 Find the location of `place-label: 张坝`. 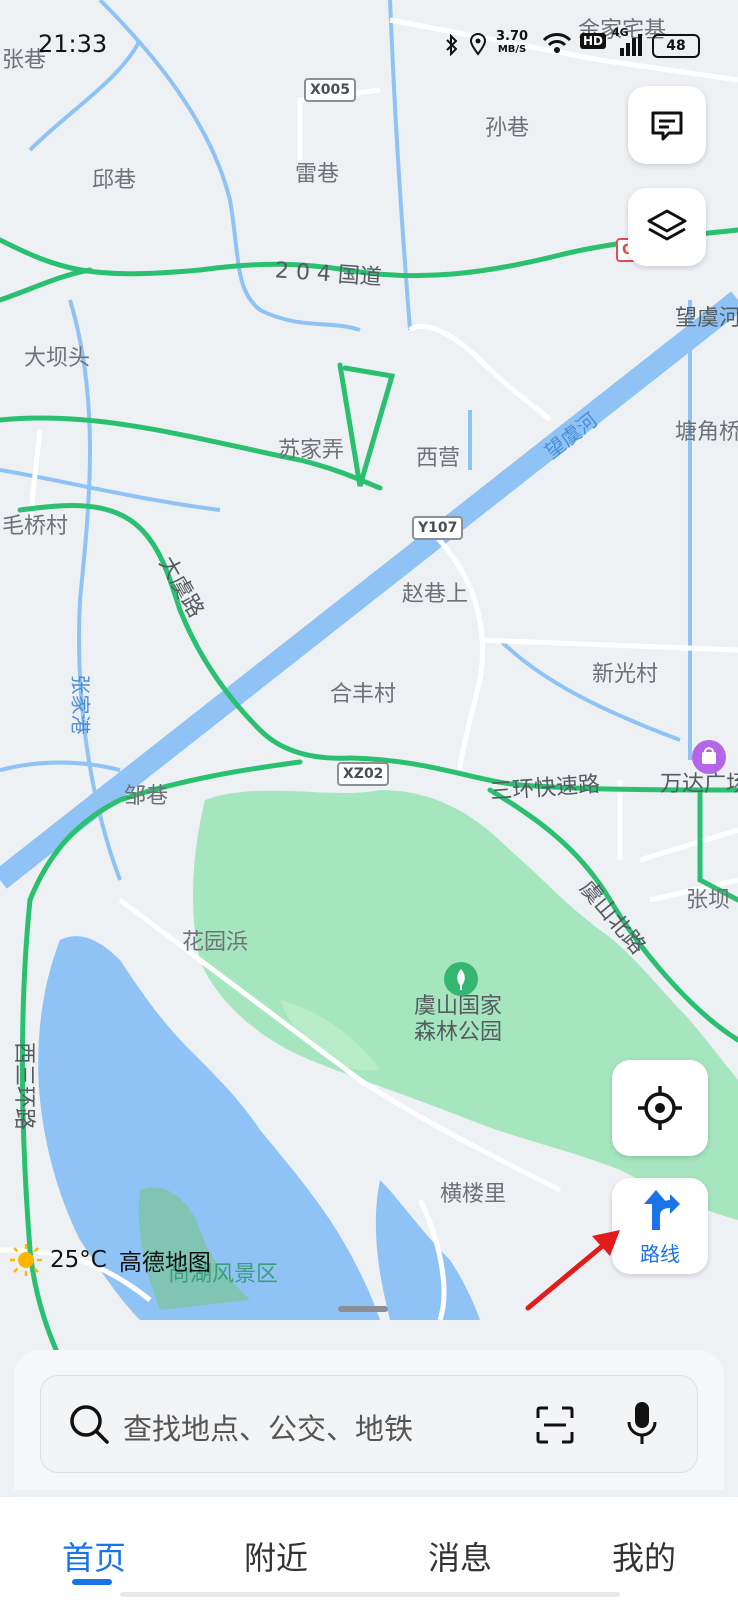

place-label: 张坝 is located at coordinates (708, 900).